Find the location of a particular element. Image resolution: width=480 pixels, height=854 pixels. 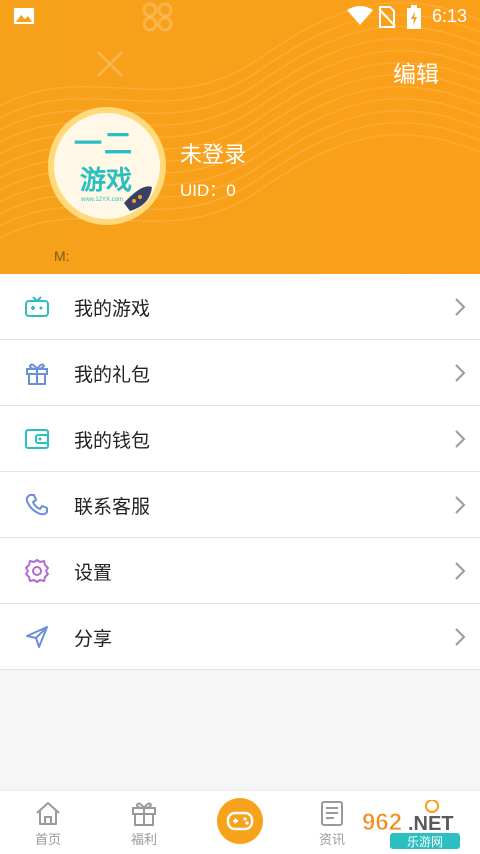

svg-text: www.12YX.com is located at coordinates (101, 200).